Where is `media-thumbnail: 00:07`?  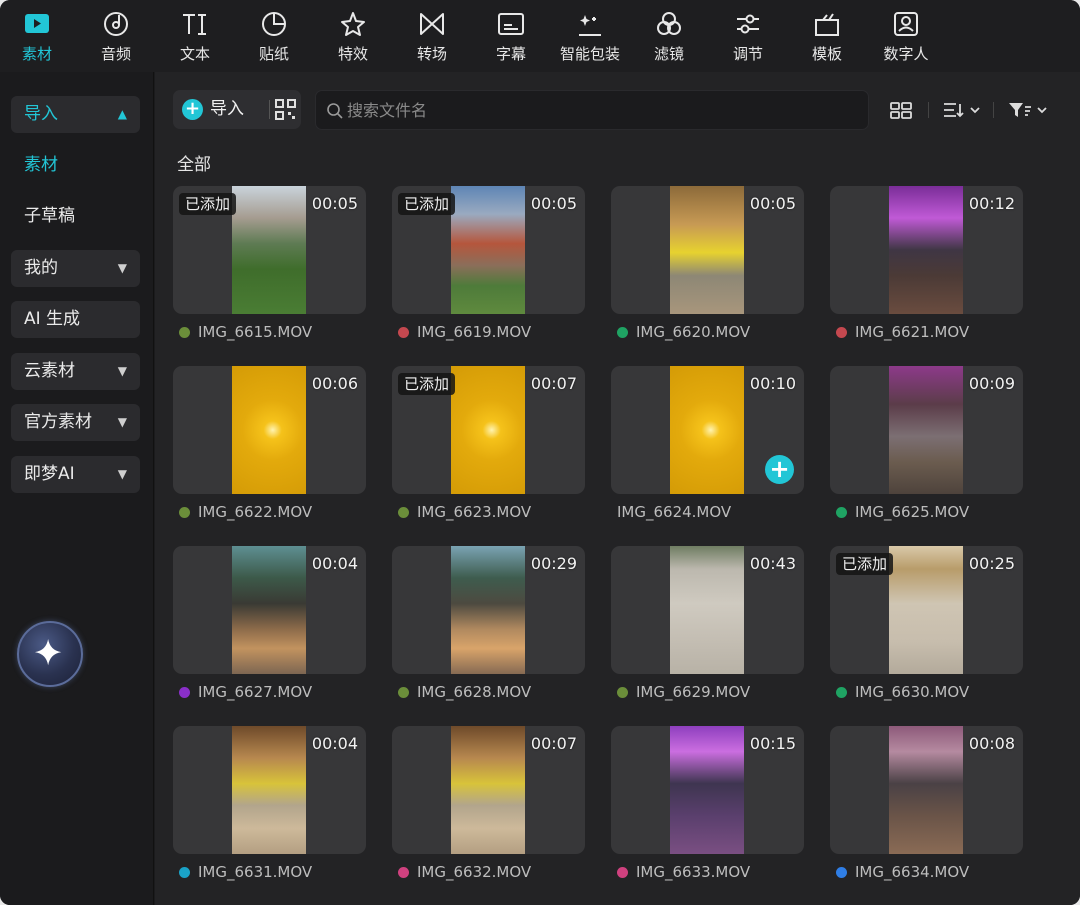
media-thumbnail: 00:07 is located at coordinates (488, 790).